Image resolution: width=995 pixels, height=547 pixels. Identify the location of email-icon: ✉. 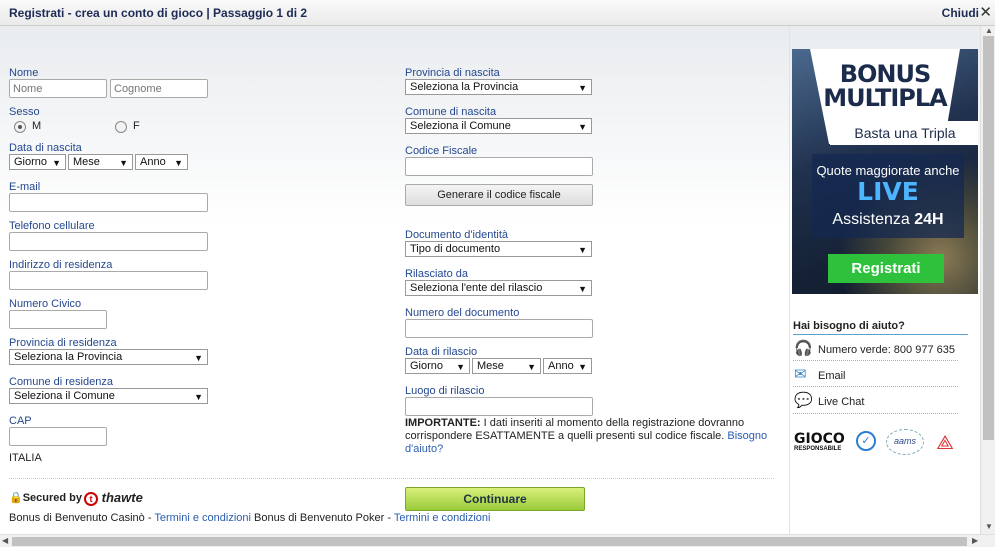
(804, 375).